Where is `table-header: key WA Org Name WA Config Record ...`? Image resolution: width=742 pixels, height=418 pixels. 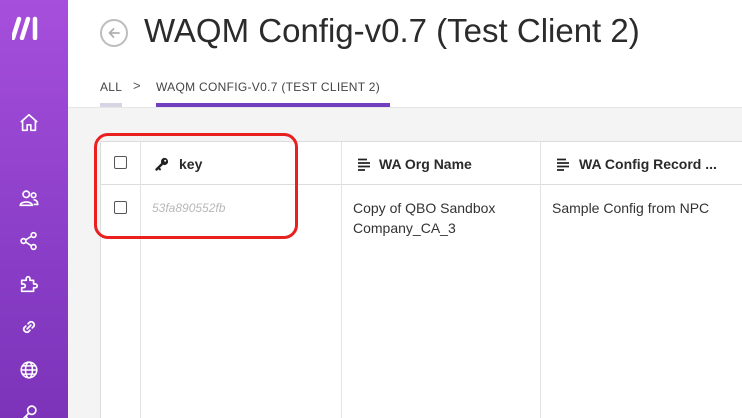
table-header: key WA Org Name WA Config Record ... is located at coordinates (421, 163).